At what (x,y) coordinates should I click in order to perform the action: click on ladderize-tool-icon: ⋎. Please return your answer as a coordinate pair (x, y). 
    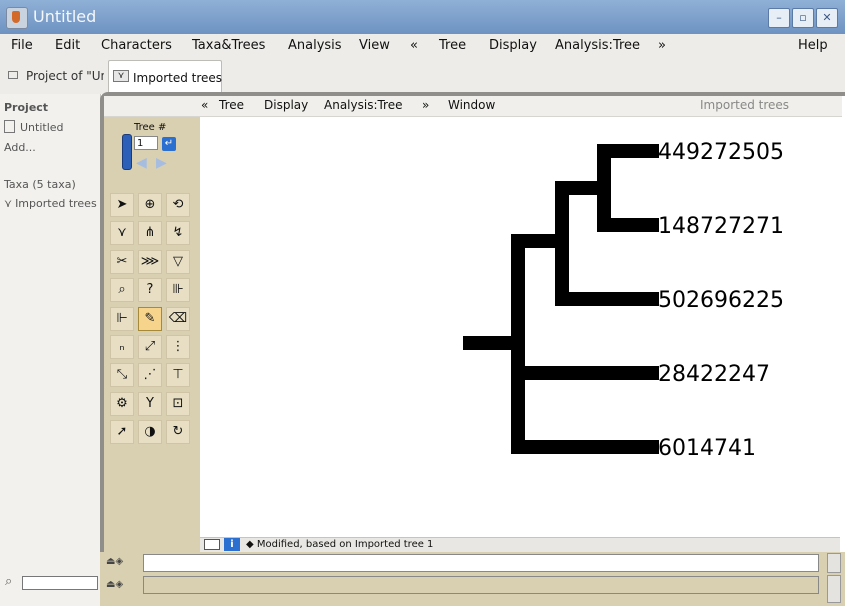
    Looking at the image, I should click on (122, 233).